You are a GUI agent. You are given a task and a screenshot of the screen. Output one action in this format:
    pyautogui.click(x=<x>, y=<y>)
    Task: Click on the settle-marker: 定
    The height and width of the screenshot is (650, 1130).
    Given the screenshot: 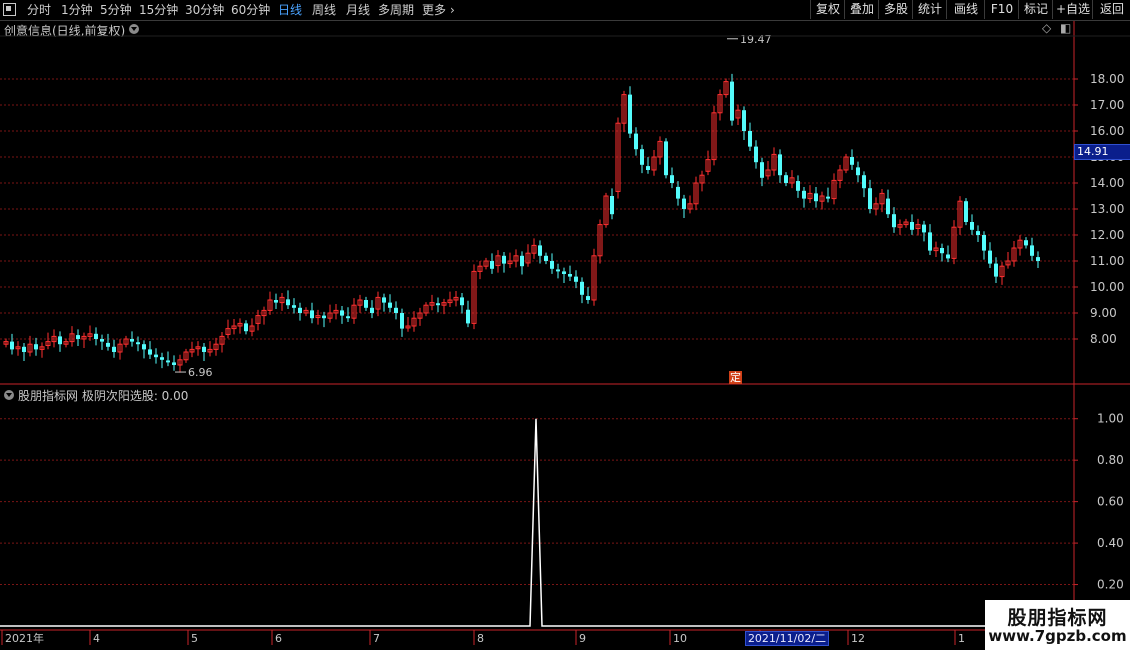 What is the action you would take?
    pyautogui.click(x=735, y=377)
    